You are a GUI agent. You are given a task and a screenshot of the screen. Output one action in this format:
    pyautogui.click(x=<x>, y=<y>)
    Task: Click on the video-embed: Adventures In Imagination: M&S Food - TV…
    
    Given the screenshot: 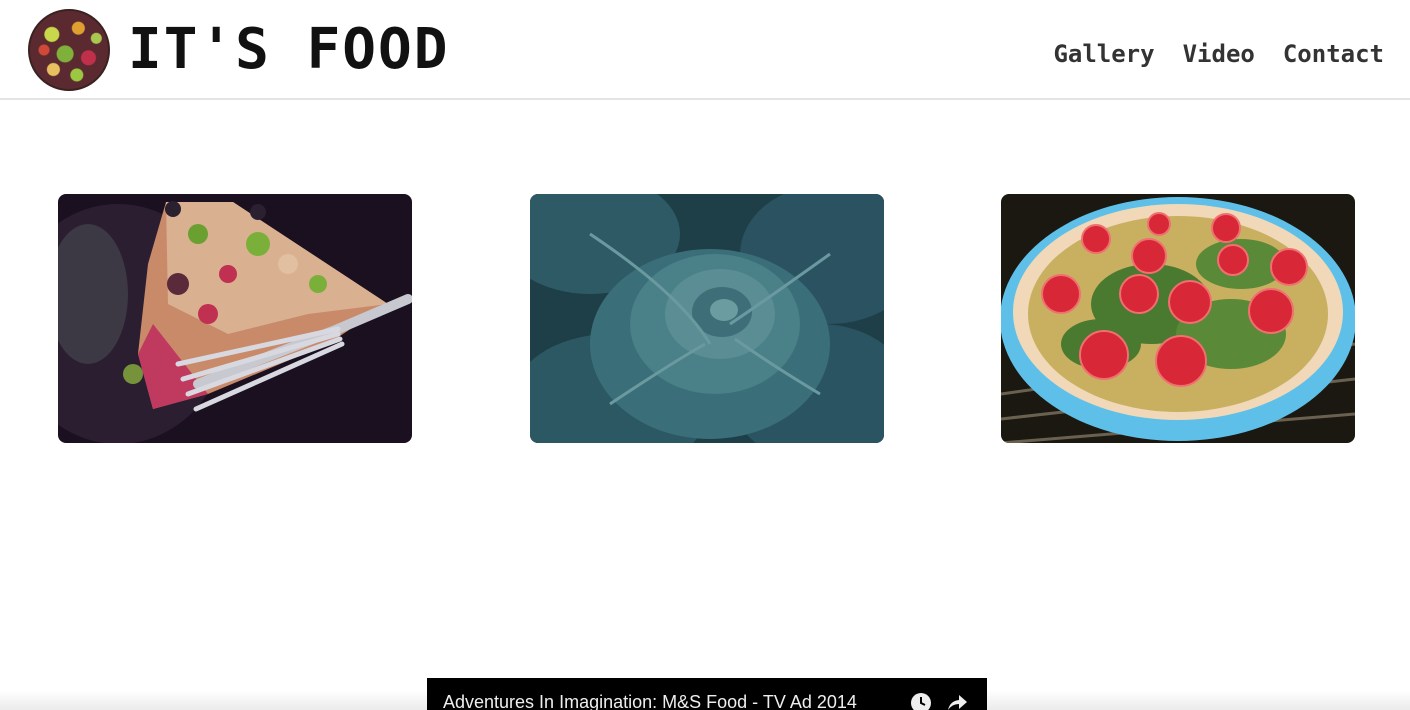 What is the action you would take?
    pyautogui.click(x=707, y=694)
    